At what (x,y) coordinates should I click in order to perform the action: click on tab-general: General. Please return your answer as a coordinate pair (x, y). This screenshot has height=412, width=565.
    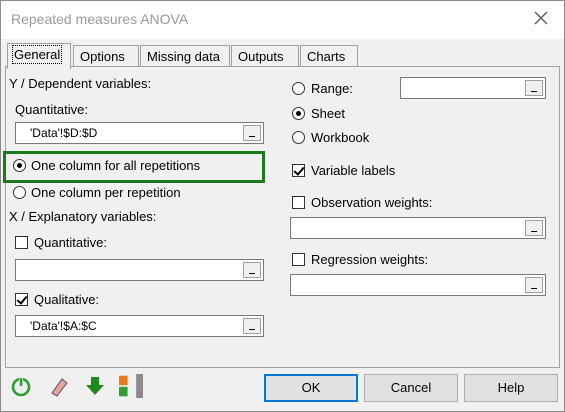
    Looking at the image, I should click on (39, 56).